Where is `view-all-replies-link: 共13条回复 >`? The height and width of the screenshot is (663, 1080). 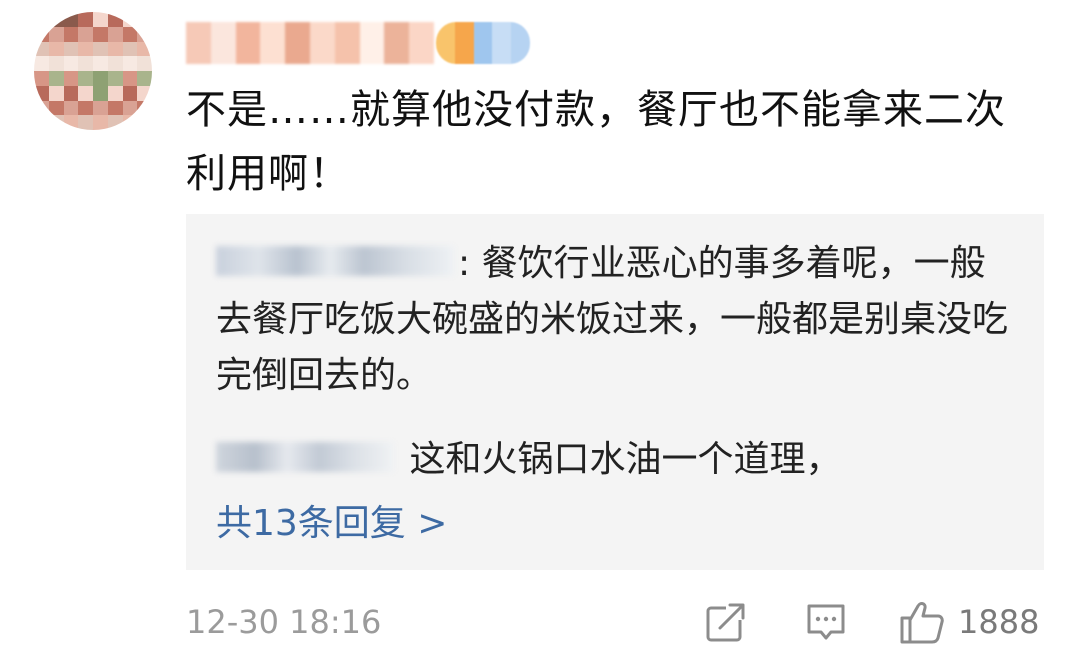 view-all-replies-link: 共13条回复 > is located at coordinates (331, 524).